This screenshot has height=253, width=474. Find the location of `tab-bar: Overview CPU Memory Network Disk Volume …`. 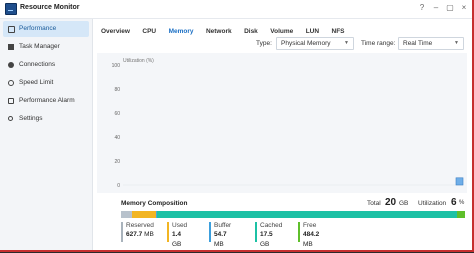

tab-bar: Overview CPU Memory Network Disk Volume … is located at coordinates (224, 27).